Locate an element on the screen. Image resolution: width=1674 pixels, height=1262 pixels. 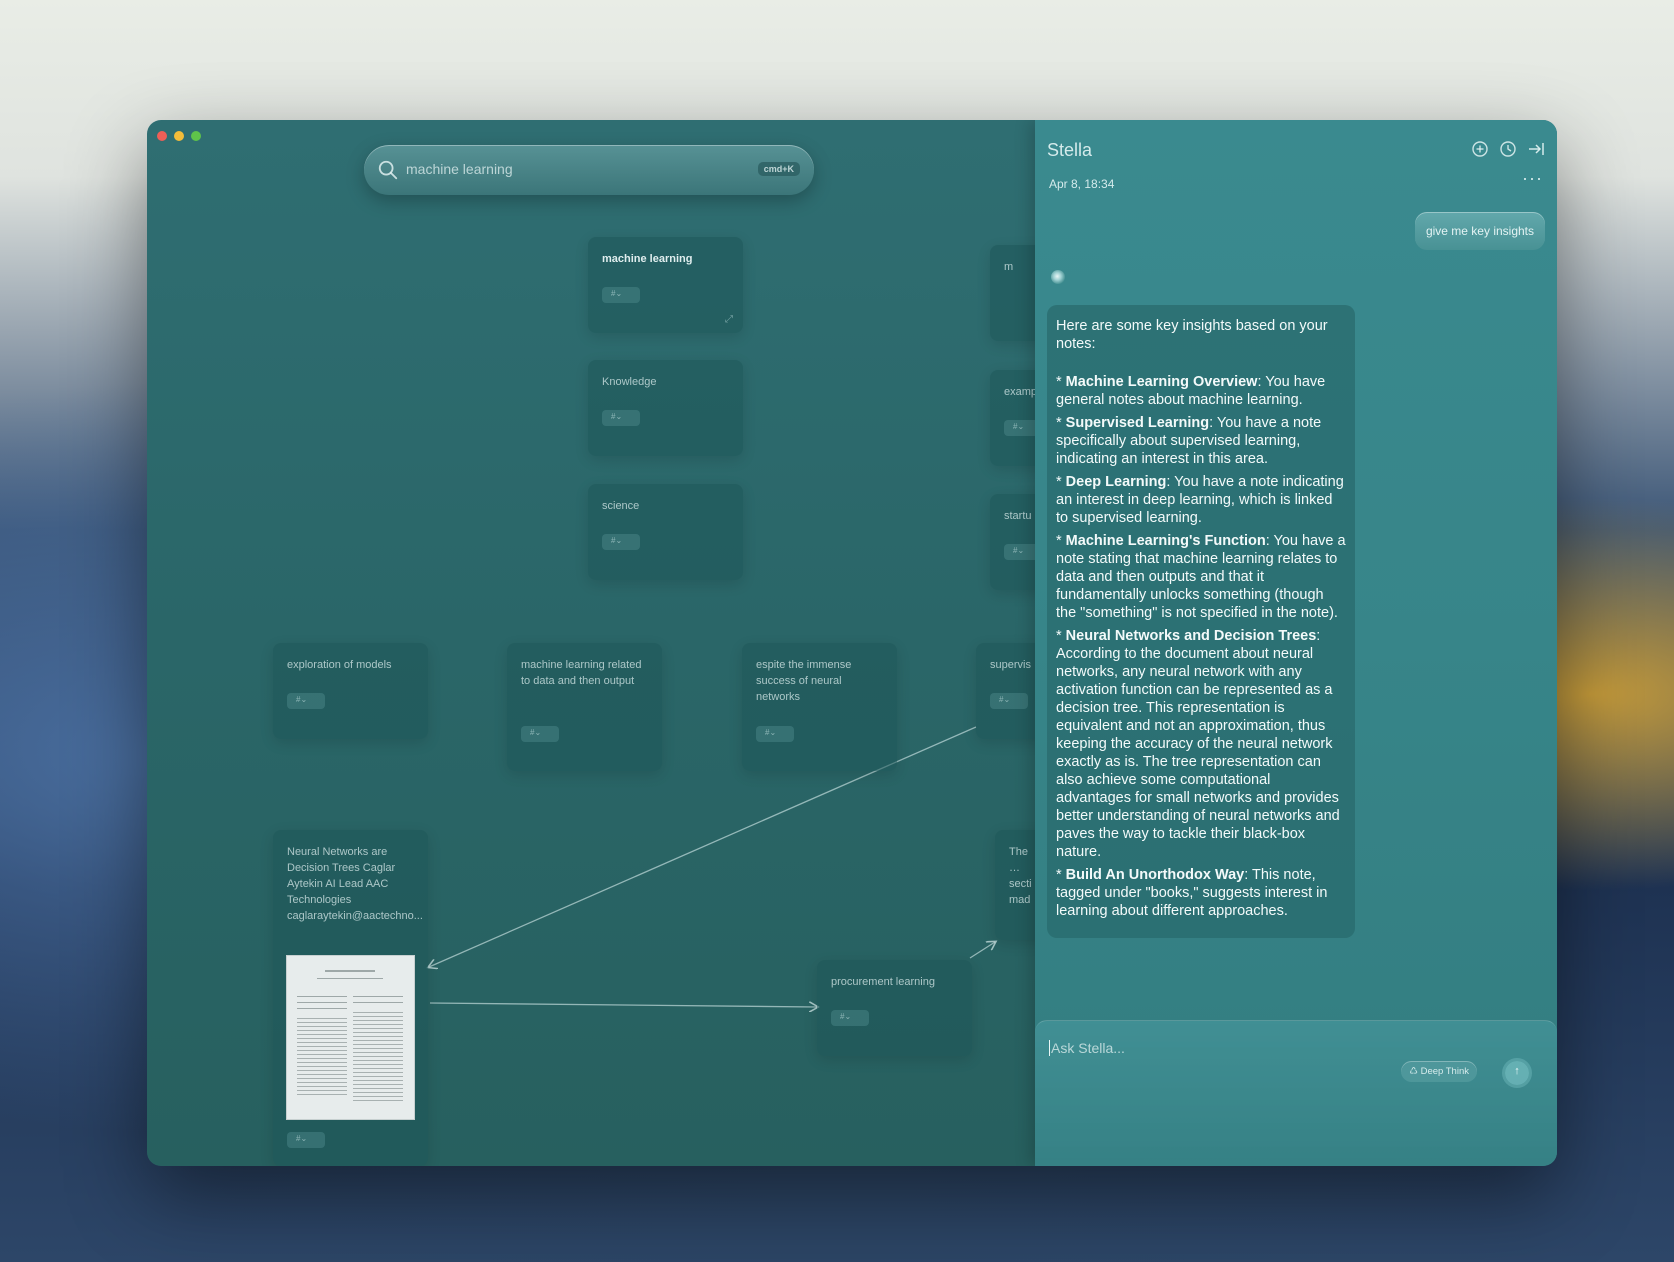
stella-avatar is located at coordinates (1058, 277).